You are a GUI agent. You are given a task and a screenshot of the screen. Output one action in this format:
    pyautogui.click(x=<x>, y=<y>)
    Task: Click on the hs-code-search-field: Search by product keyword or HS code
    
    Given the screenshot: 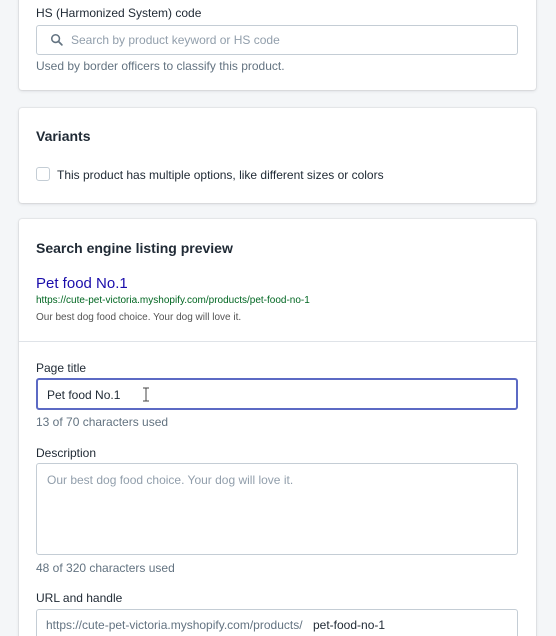 What is the action you would take?
    pyautogui.click(x=277, y=40)
    